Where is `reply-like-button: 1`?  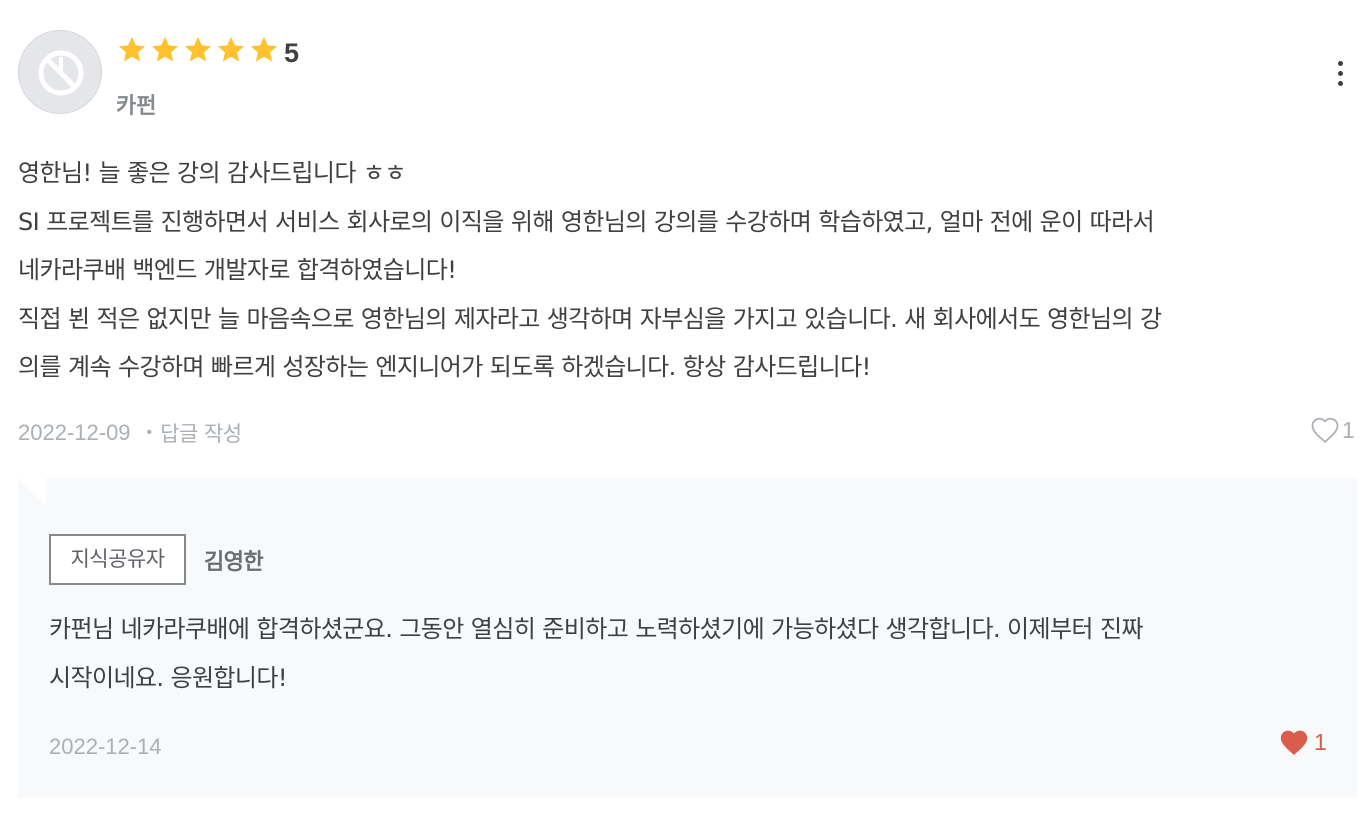
reply-like-button: 1 is located at coordinates (1302, 742).